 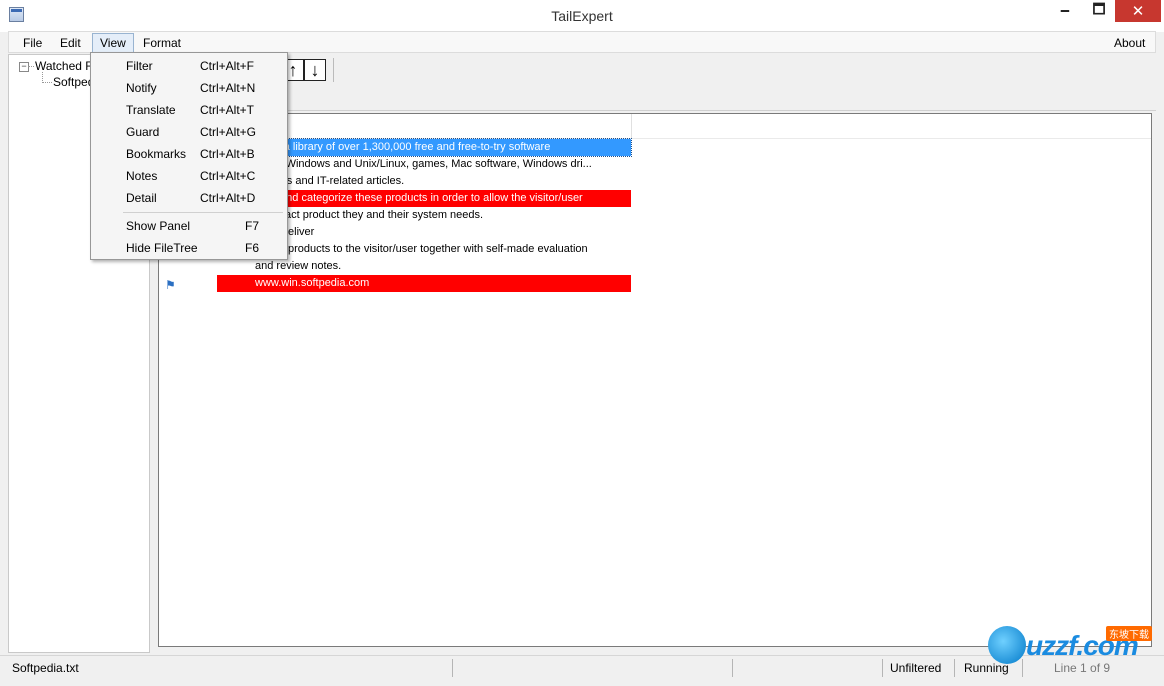 I want to click on menu-item-shortcut: Ctrl+Alt+B, so click(x=227, y=154).